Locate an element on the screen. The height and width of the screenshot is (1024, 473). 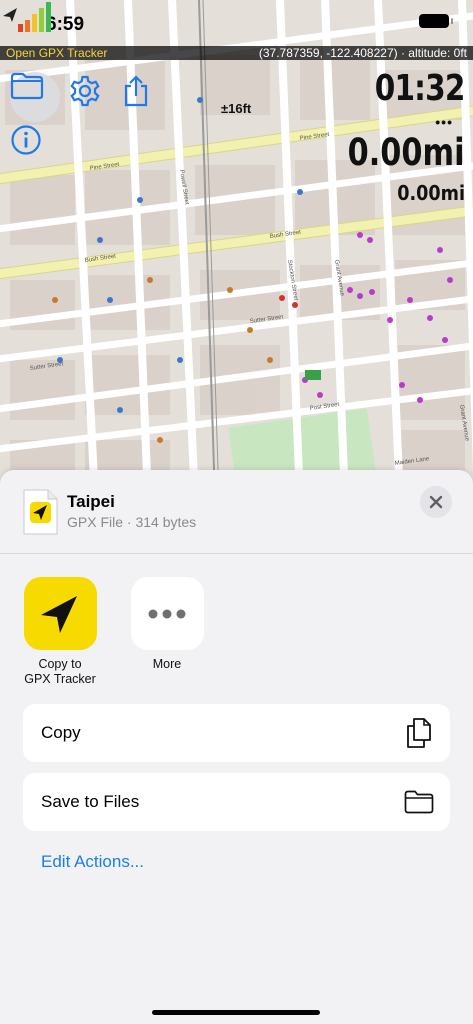
home-indicator is located at coordinates (236, 1012).